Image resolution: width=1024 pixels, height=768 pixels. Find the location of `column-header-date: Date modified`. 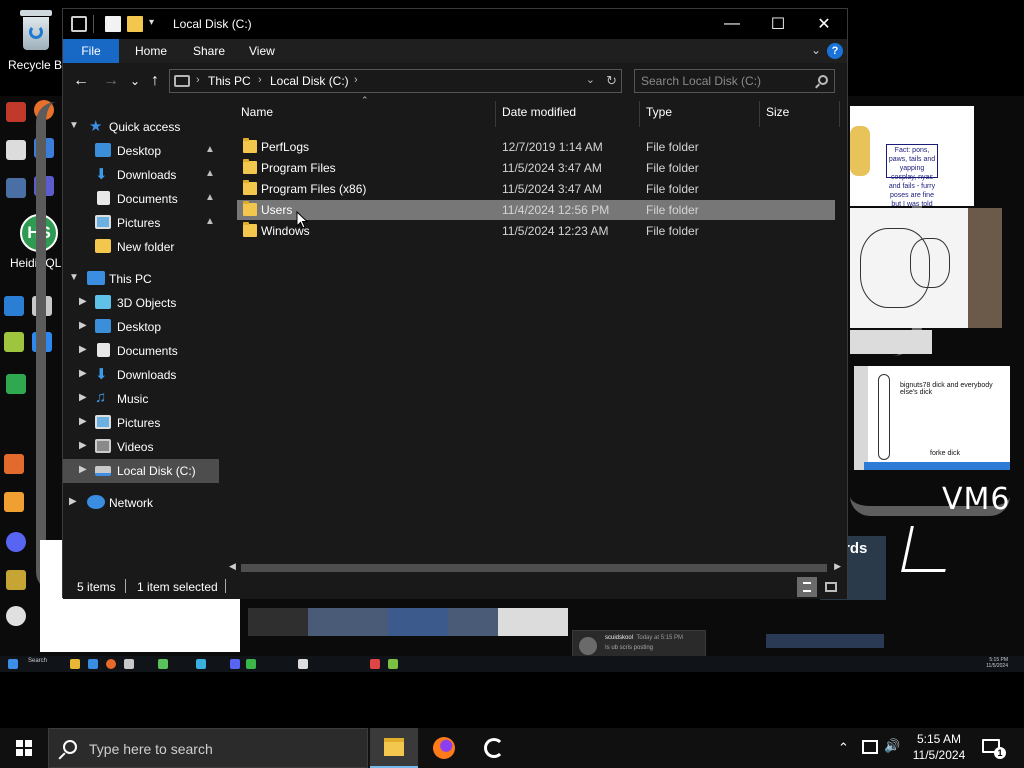

column-header-date: Date modified is located at coordinates (539, 112).